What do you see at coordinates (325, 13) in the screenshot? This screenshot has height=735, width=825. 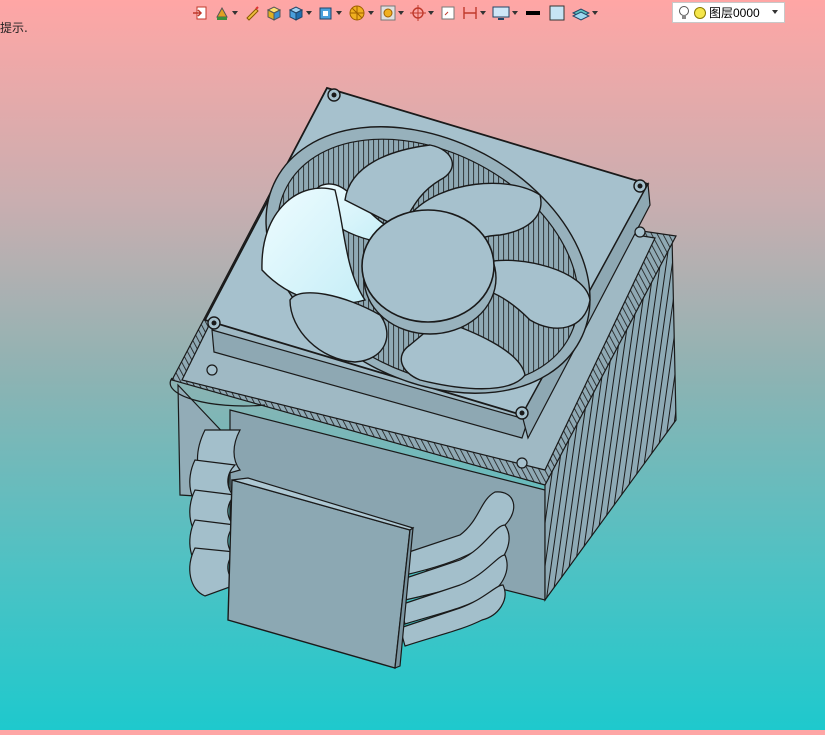 I see `cube-section-icon` at bounding box center [325, 13].